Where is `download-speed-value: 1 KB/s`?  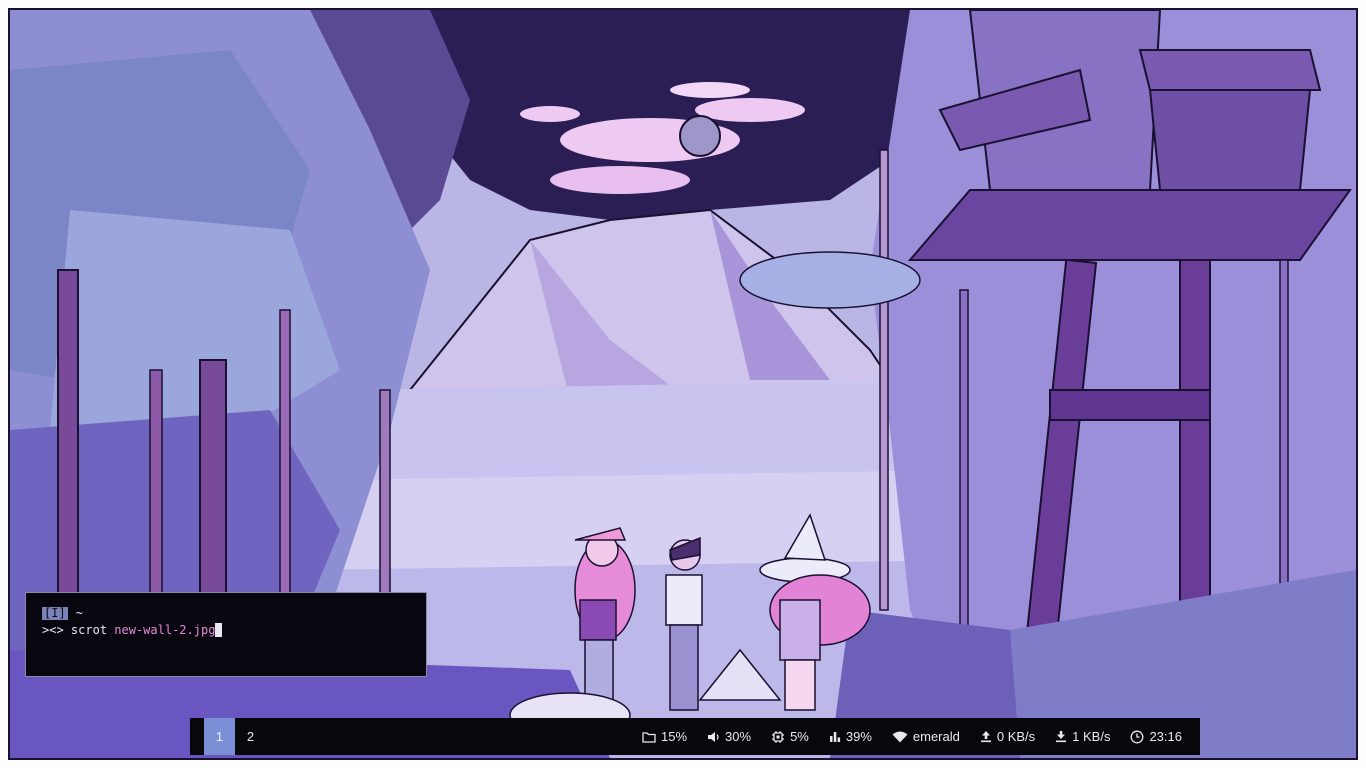
download-speed-value: 1 KB/s is located at coordinates (1091, 736).